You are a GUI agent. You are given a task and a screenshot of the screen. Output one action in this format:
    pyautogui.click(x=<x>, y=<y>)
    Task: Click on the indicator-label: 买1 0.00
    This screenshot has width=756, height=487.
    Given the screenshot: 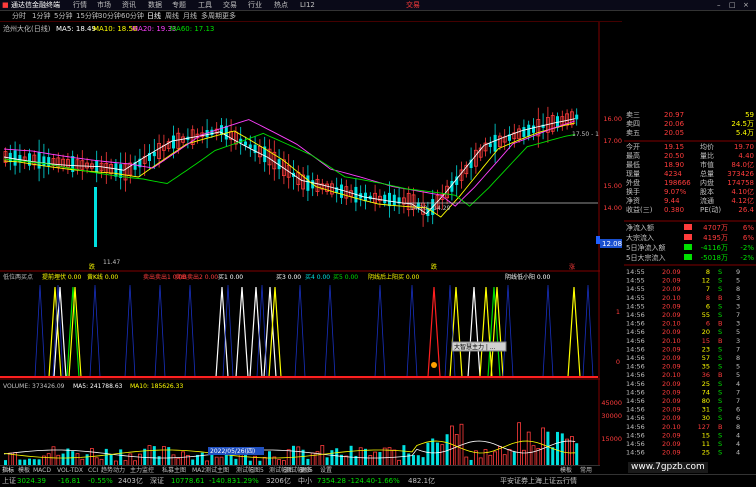 What is the action you would take?
    pyautogui.click(x=230, y=277)
    